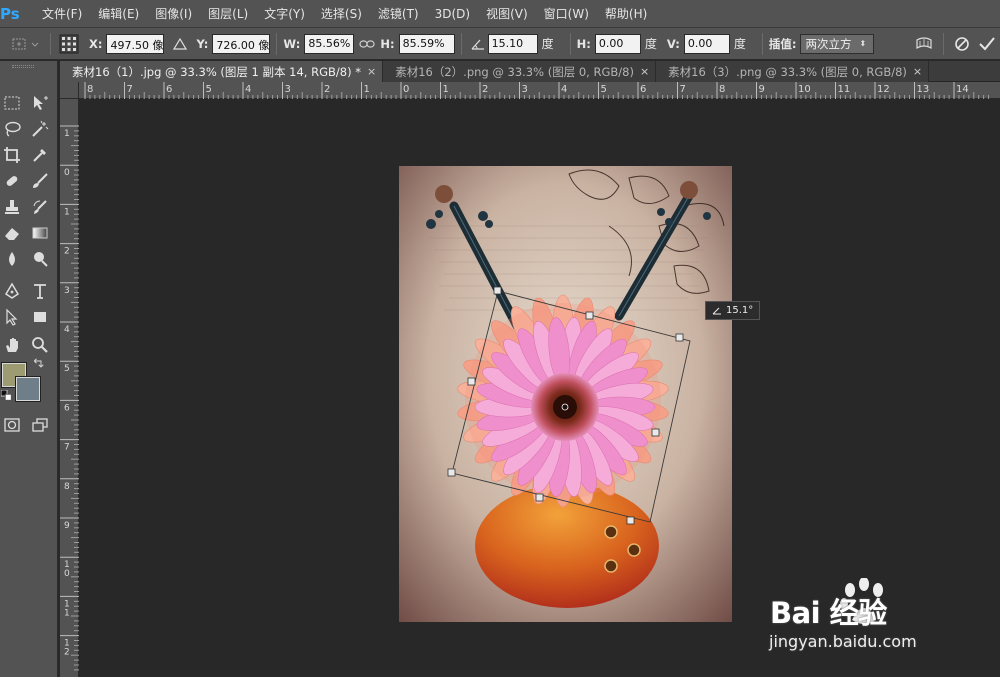 This screenshot has width=1000, height=677. Describe the element at coordinates (69, 44) in the screenshot. I see `reference-point-icon` at that location.